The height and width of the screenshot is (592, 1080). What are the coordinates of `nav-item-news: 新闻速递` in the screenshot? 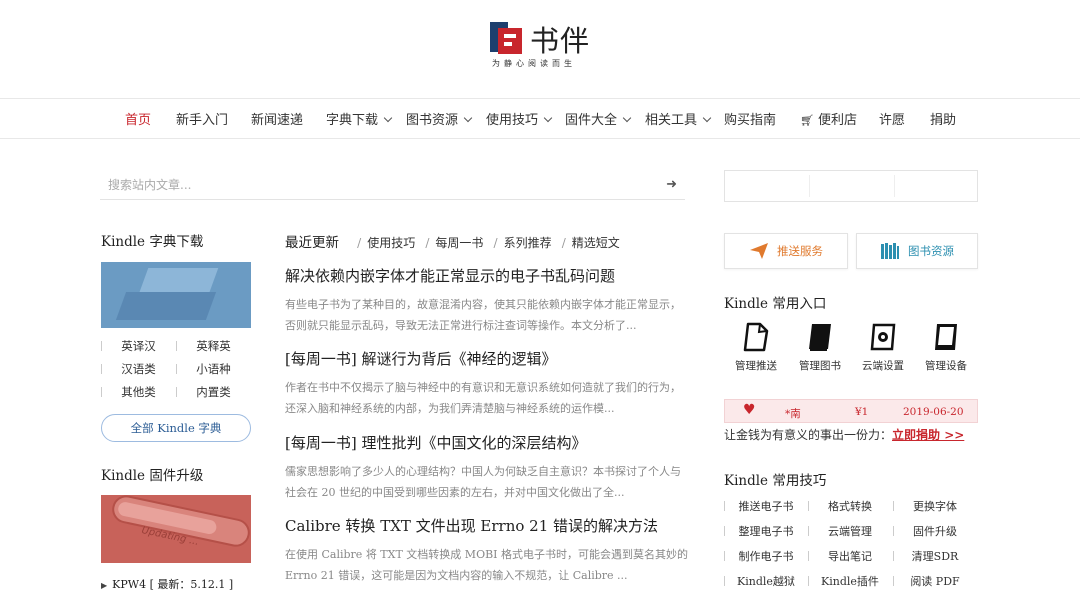 It's located at (277, 118).